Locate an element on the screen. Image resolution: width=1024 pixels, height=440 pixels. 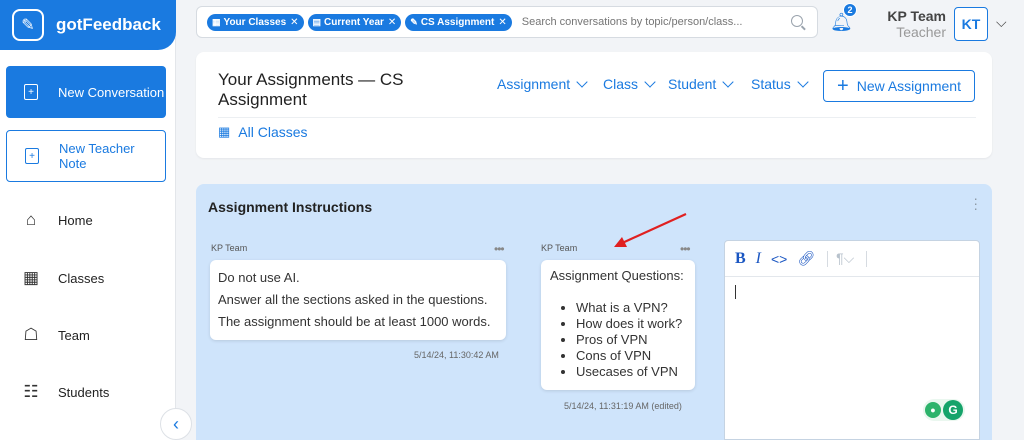
chip-label: CS Assignment is located at coordinates (457, 22).